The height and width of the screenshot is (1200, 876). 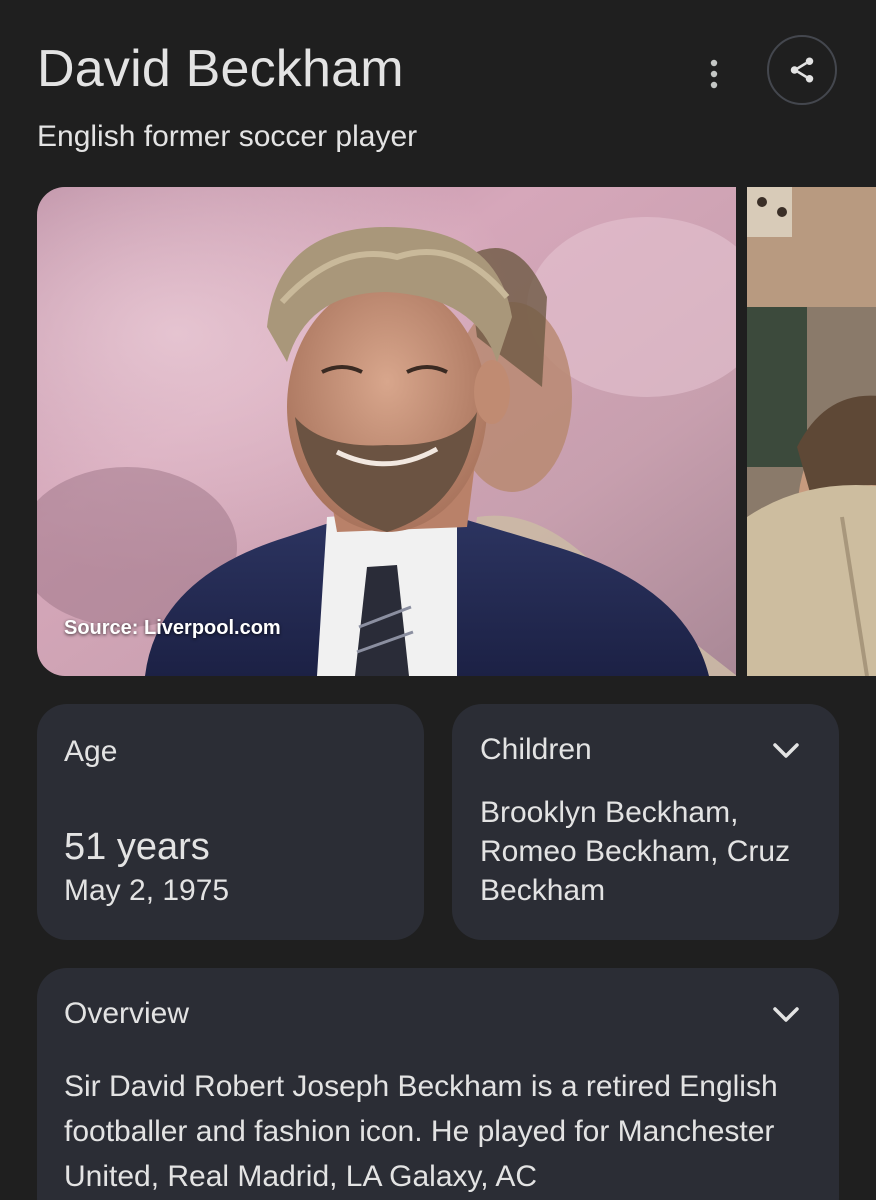 I want to click on share-button, so click(x=802, y=70).